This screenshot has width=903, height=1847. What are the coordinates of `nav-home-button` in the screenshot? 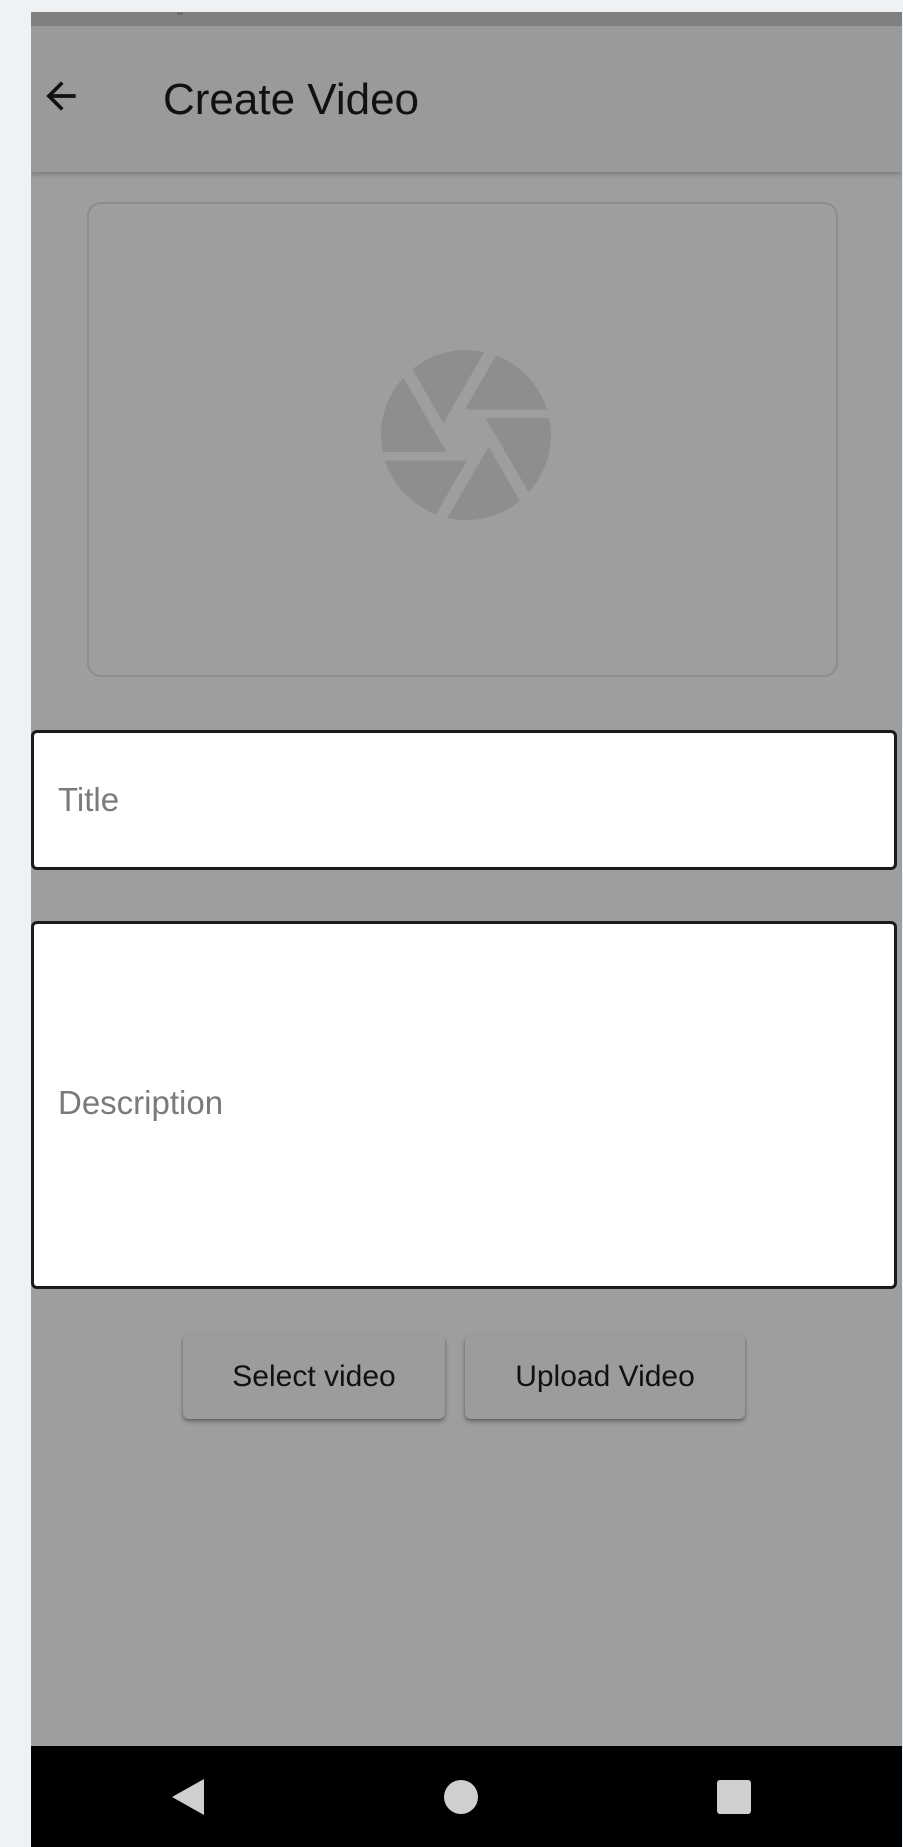 It's located at (461, 1797).